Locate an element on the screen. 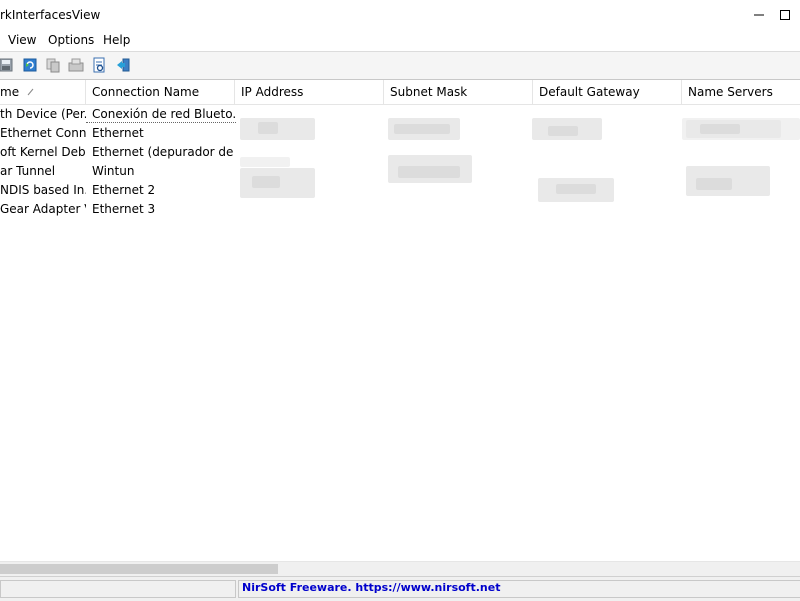 The height and width of the screenshot is (601, 800). menu-view: View is located at coordinates (22, 40).